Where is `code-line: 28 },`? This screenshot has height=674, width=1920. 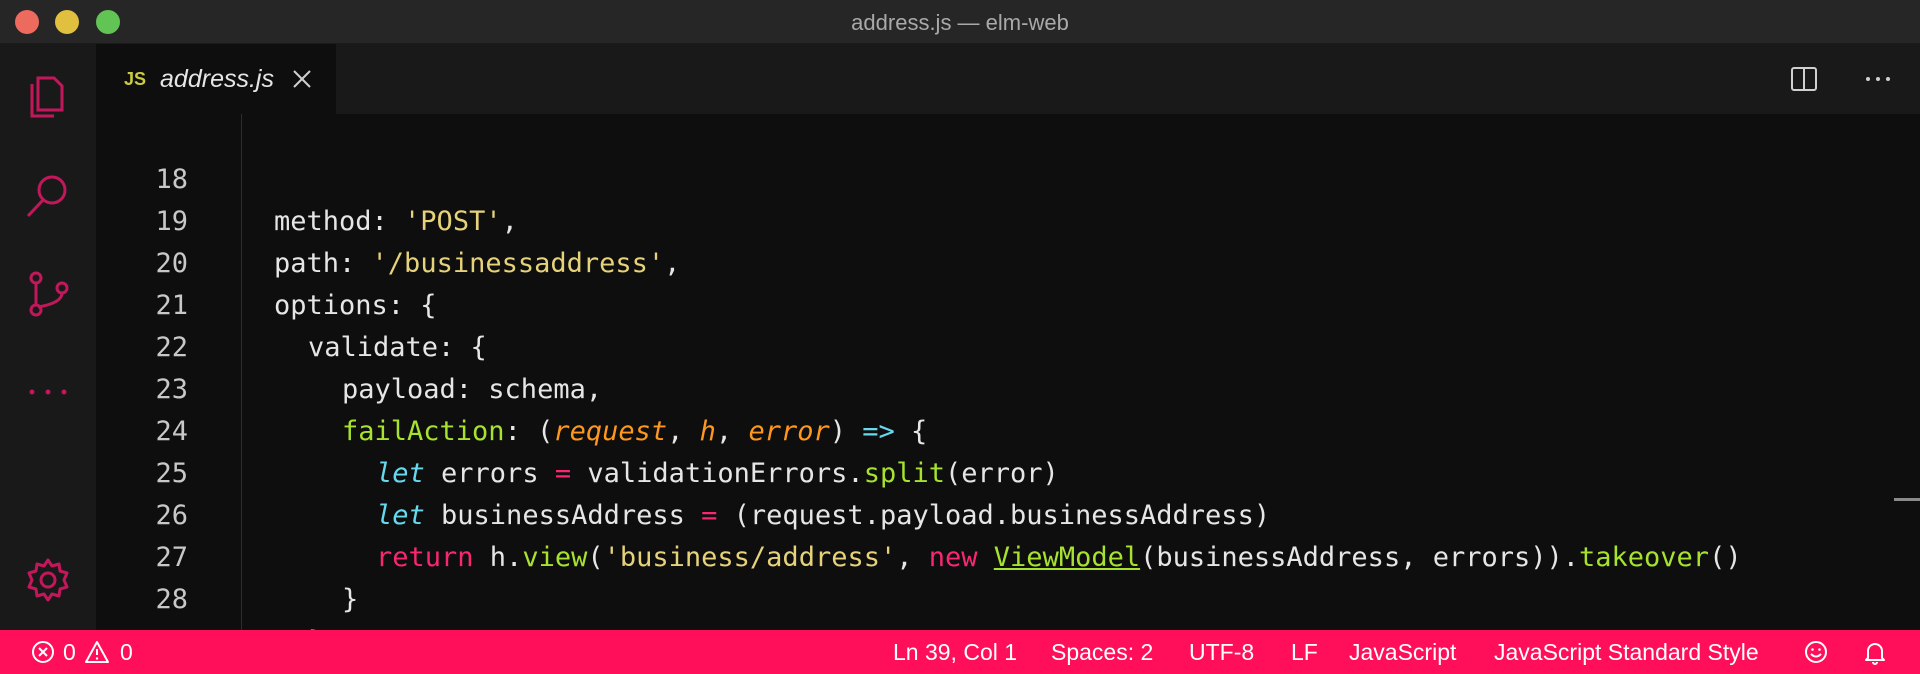 code-line: 28 }, is located at coordinates (1008, 583).